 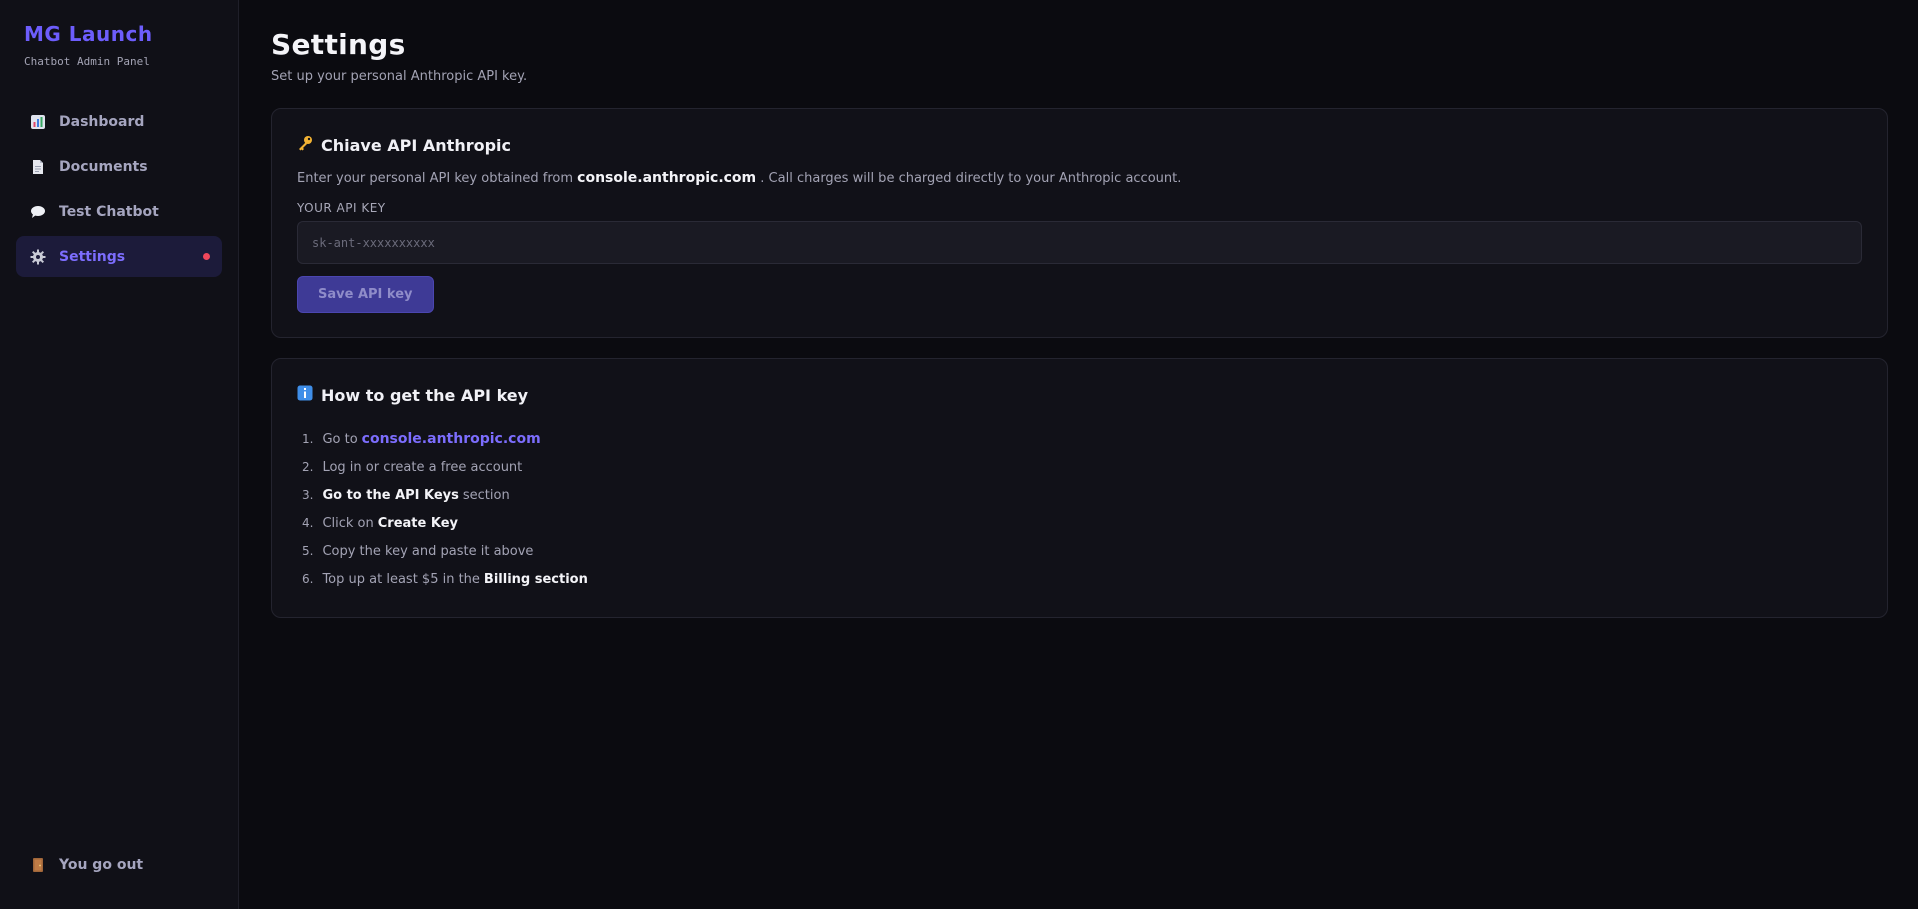 What do you see at coordinates (206, 256) in the screenshot?
I see `notification-dot` at bounding box center [206, 256].